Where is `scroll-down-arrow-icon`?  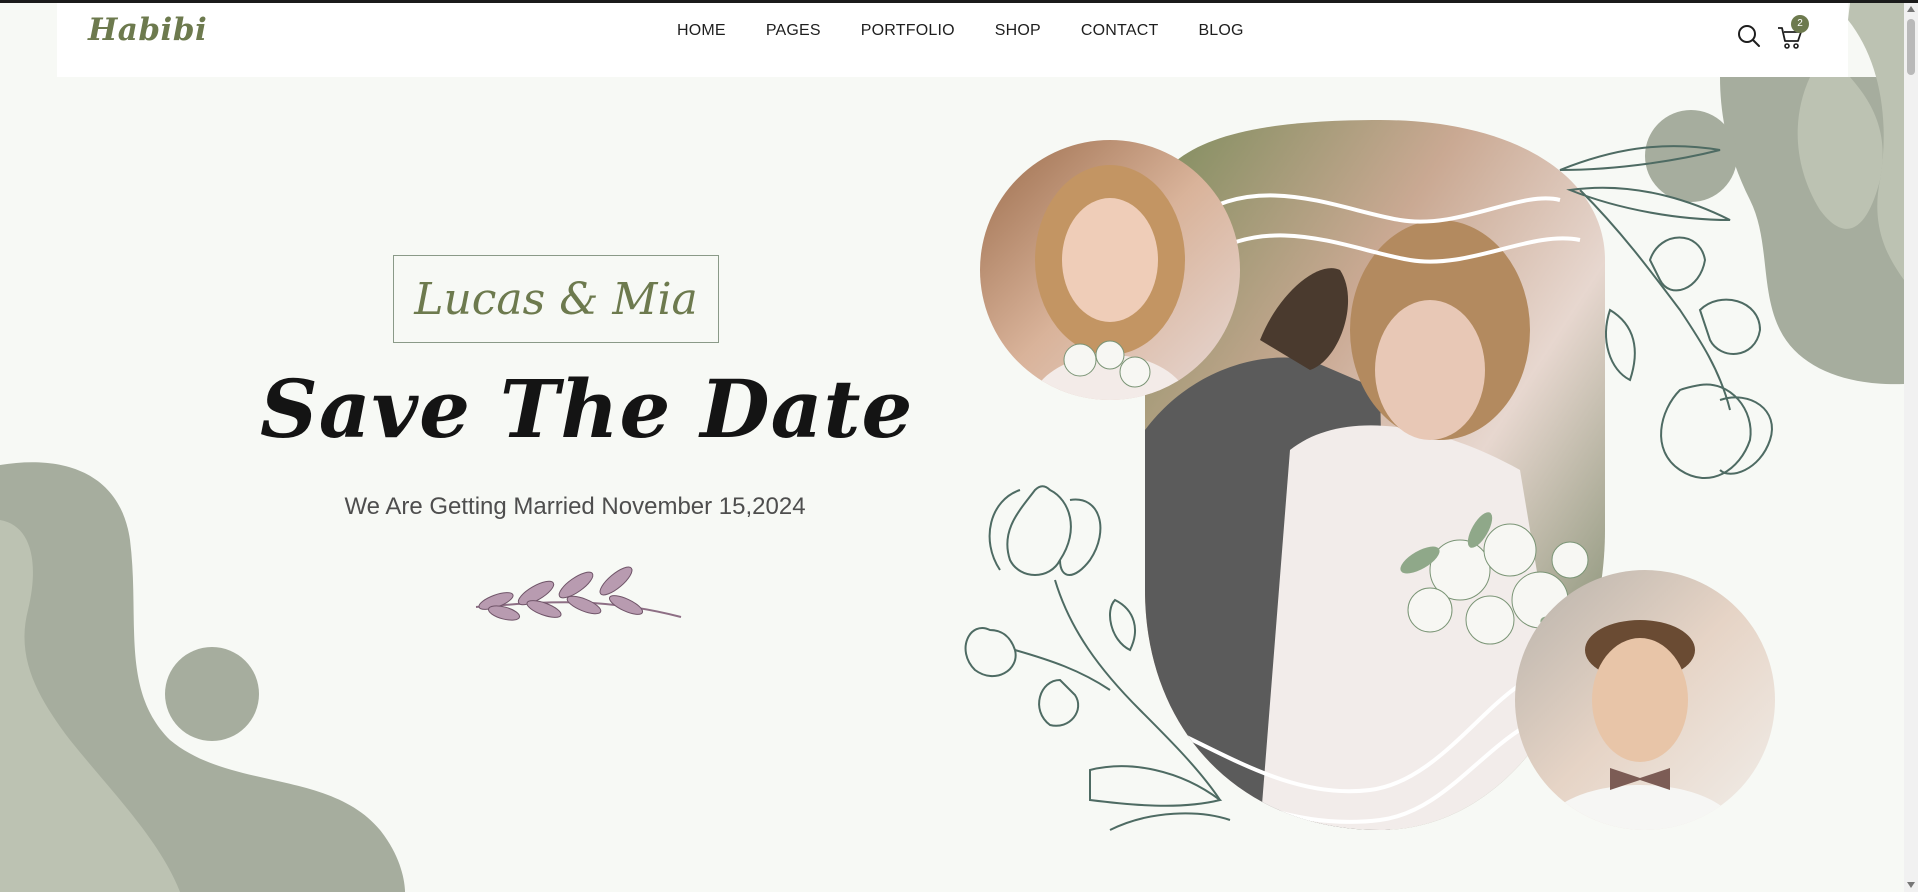 scroll-down-arrow-icon is located at coordinates (1911, 885).